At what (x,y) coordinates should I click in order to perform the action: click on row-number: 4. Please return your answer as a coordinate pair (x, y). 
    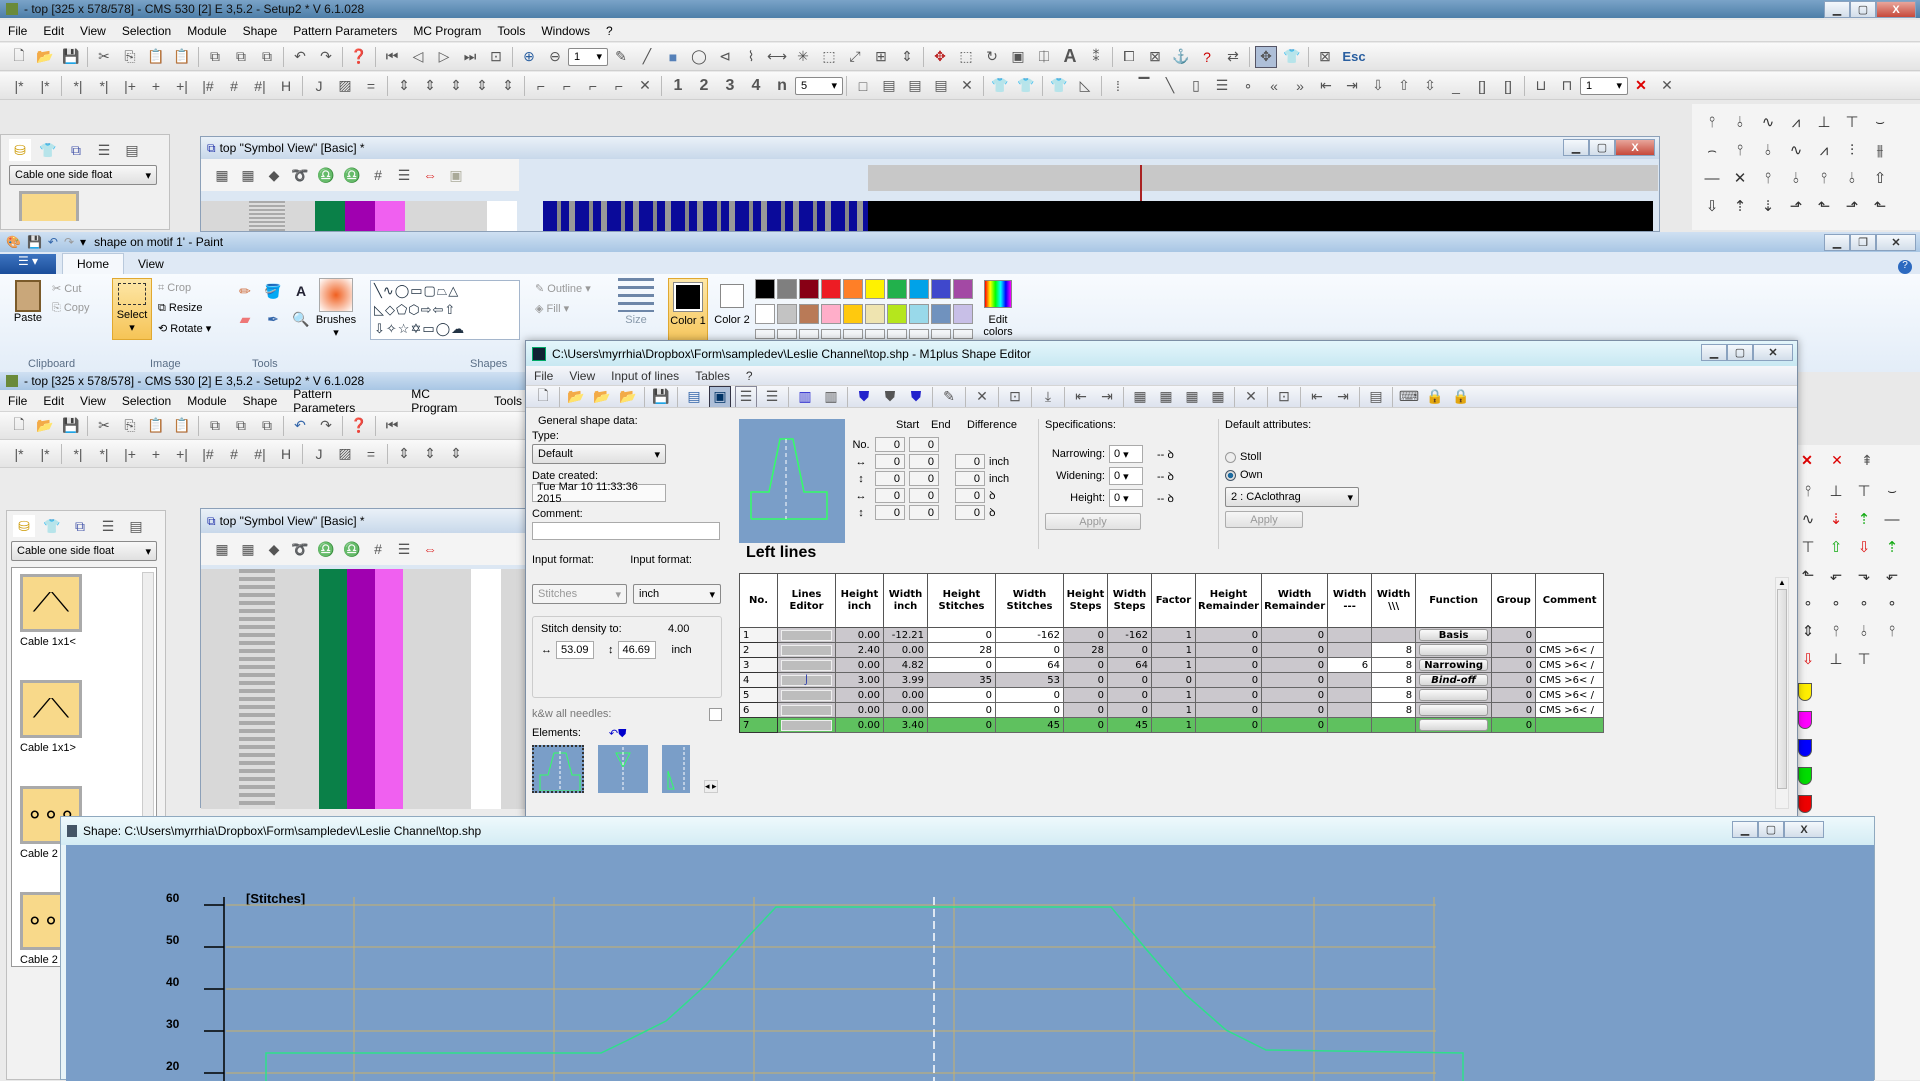
    Looking at the image, I should click on (758, 680).